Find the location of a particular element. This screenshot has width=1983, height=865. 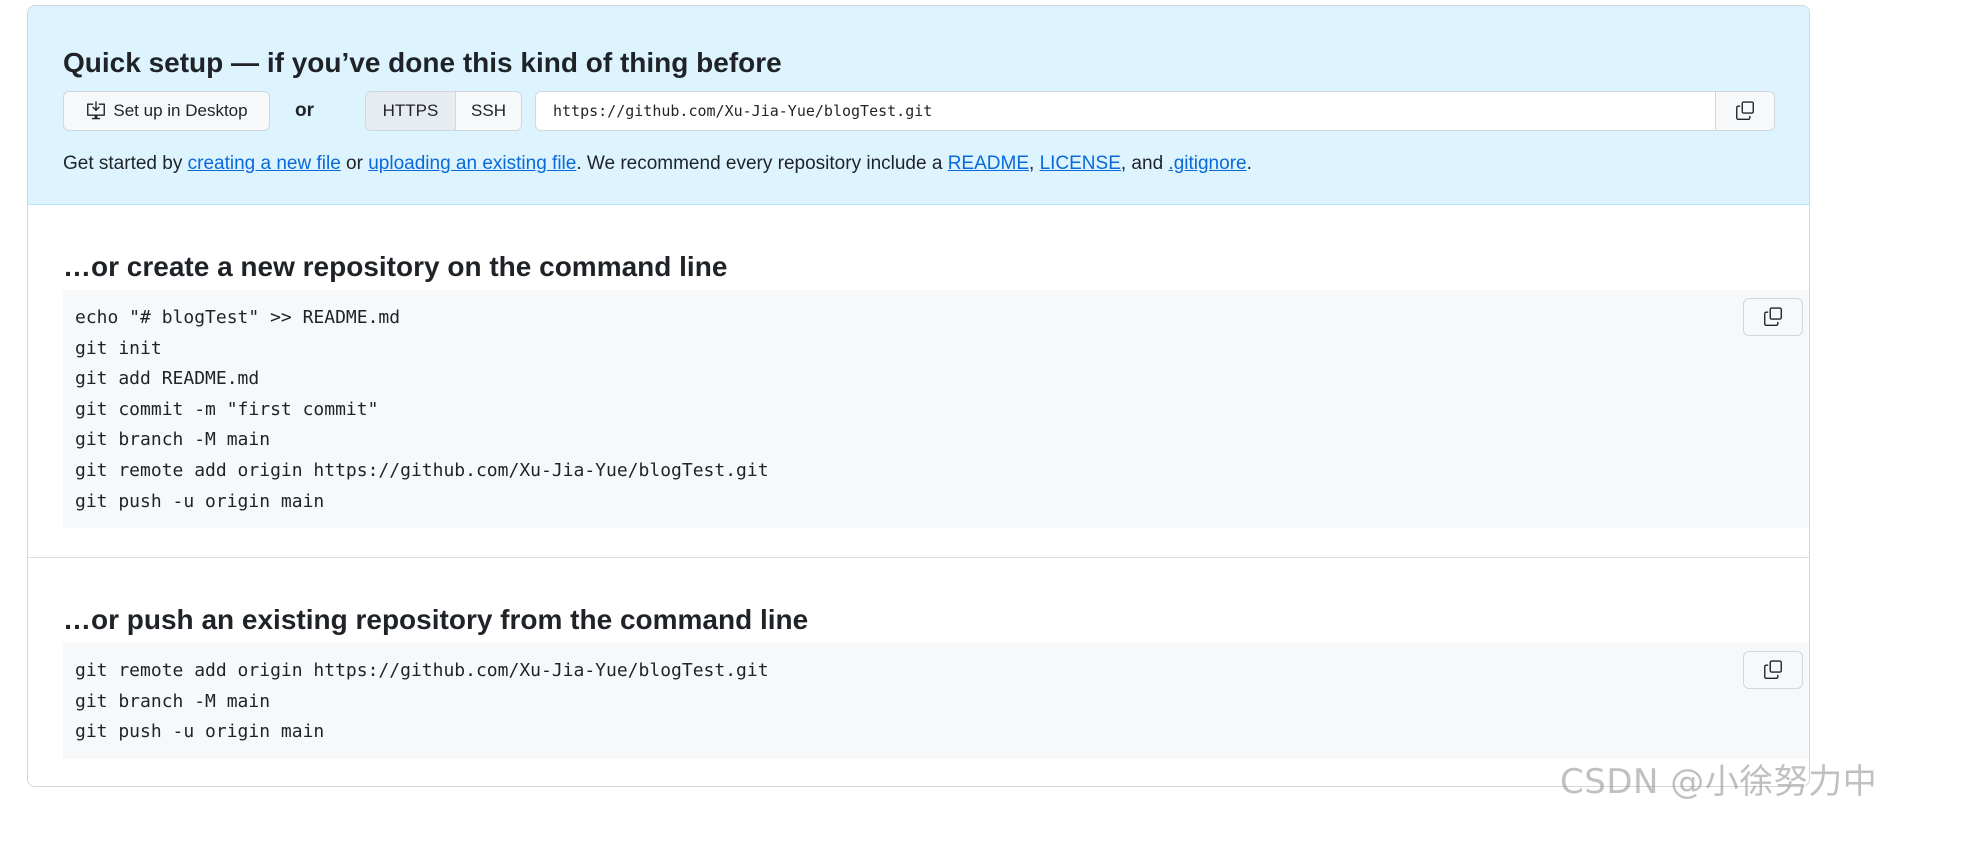

help-text-suffix: . is located at coordinates (1249, 163).